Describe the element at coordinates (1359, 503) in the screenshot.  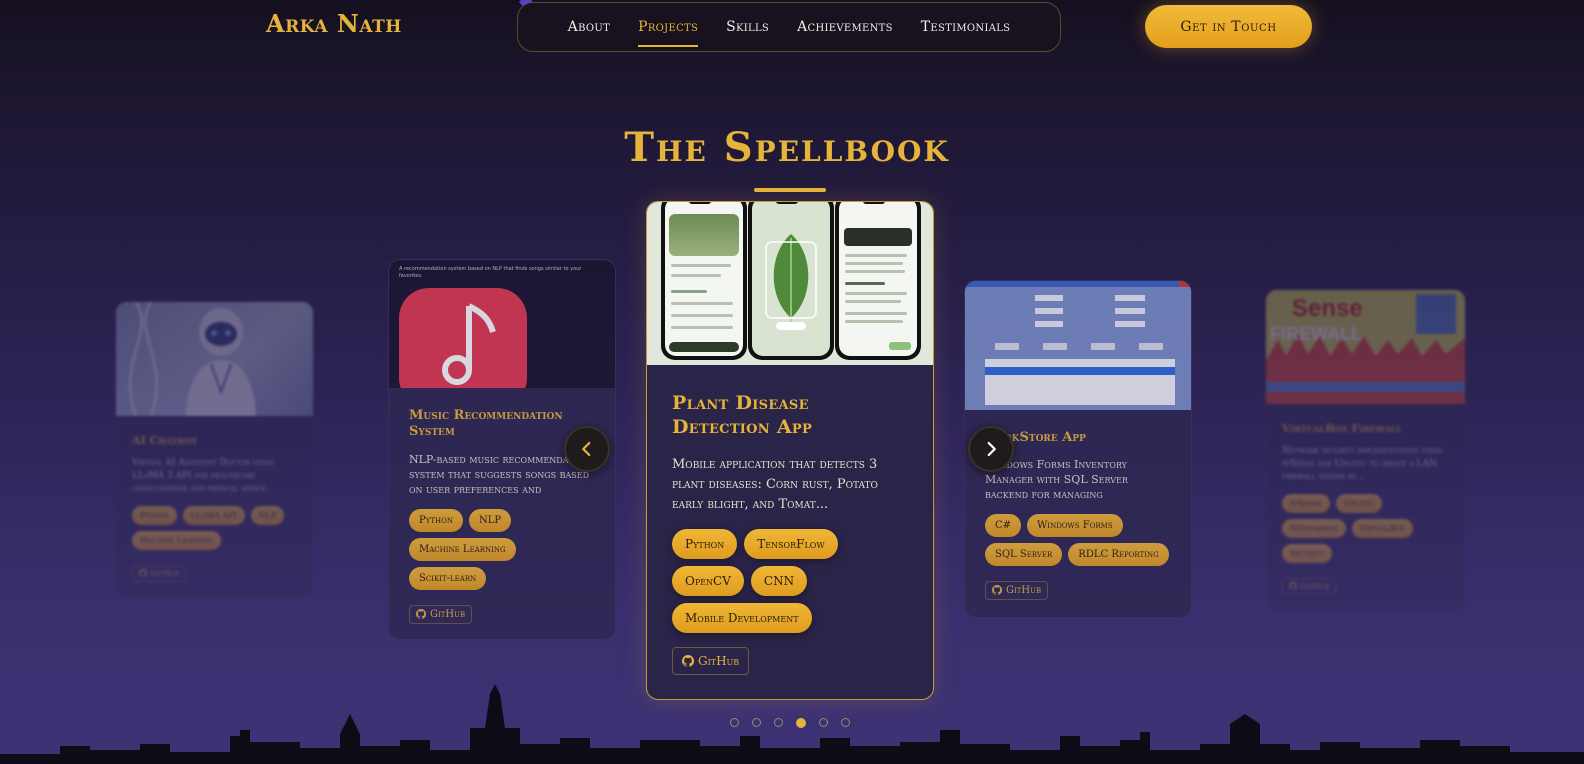
I see `tag: Ubuntu` at that location.